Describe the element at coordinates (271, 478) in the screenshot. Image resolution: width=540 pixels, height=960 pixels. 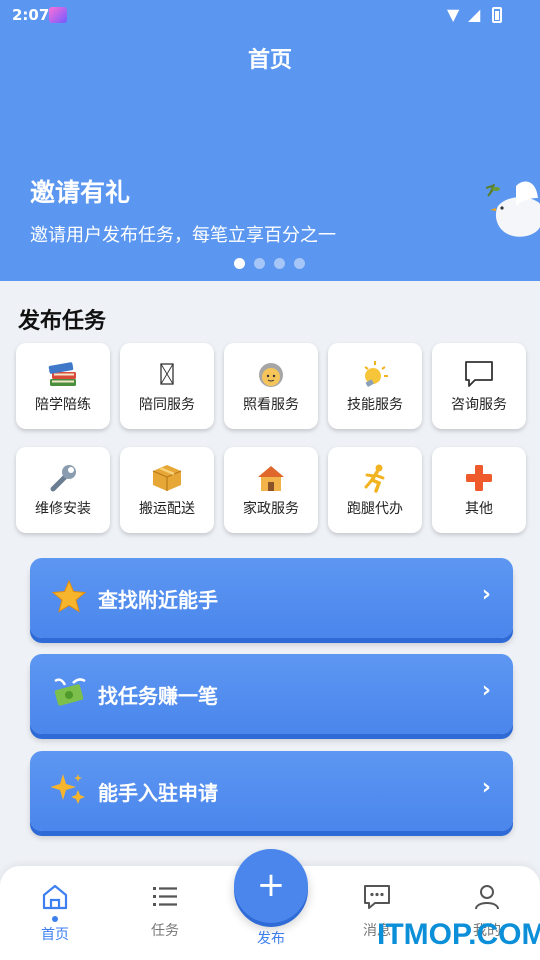
I see `house-icon` at that location.